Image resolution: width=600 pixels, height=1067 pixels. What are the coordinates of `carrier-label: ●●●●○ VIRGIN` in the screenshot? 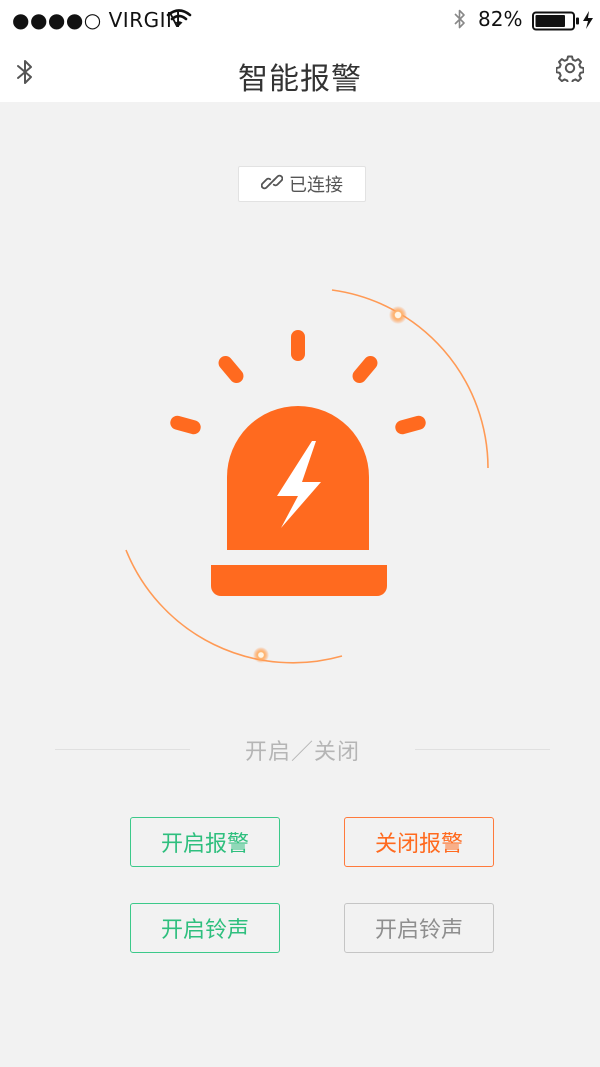 It's located at (97, 20).